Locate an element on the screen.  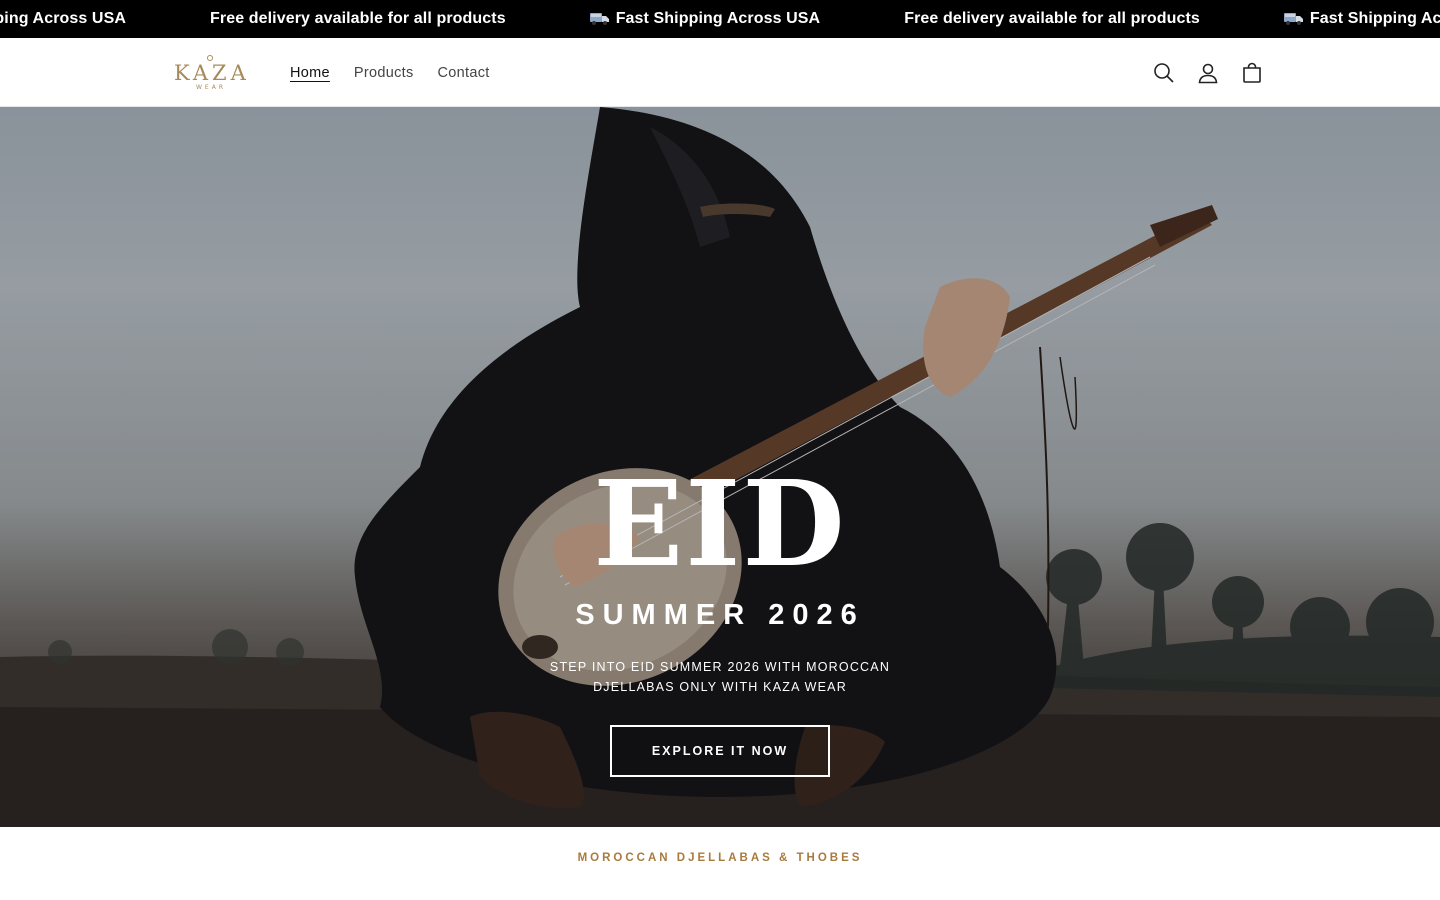
announcement-item: ipping Across USA is located at coordinates (63, 18).